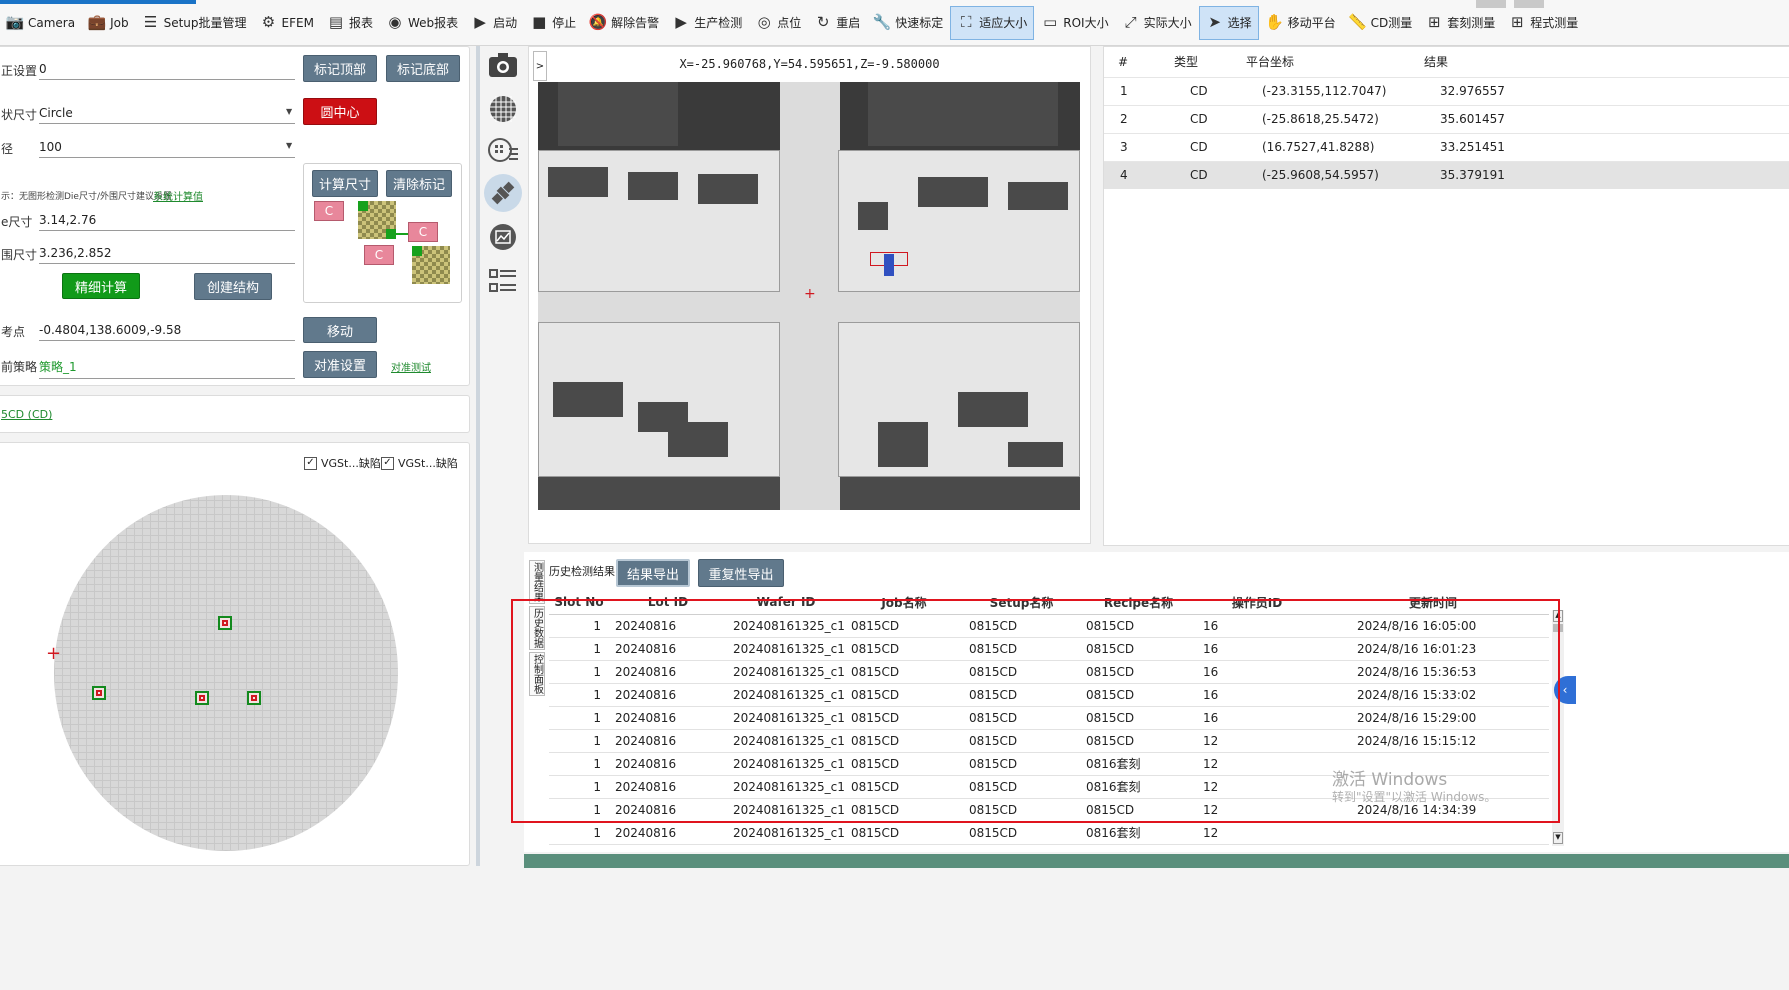 The width and height of the screenshot is (1789, 990). What do you see at coordinates (1130, 22) in the screenshot?
I see `actual-size-icon: ⤢` at bounding box center [1130, 22].